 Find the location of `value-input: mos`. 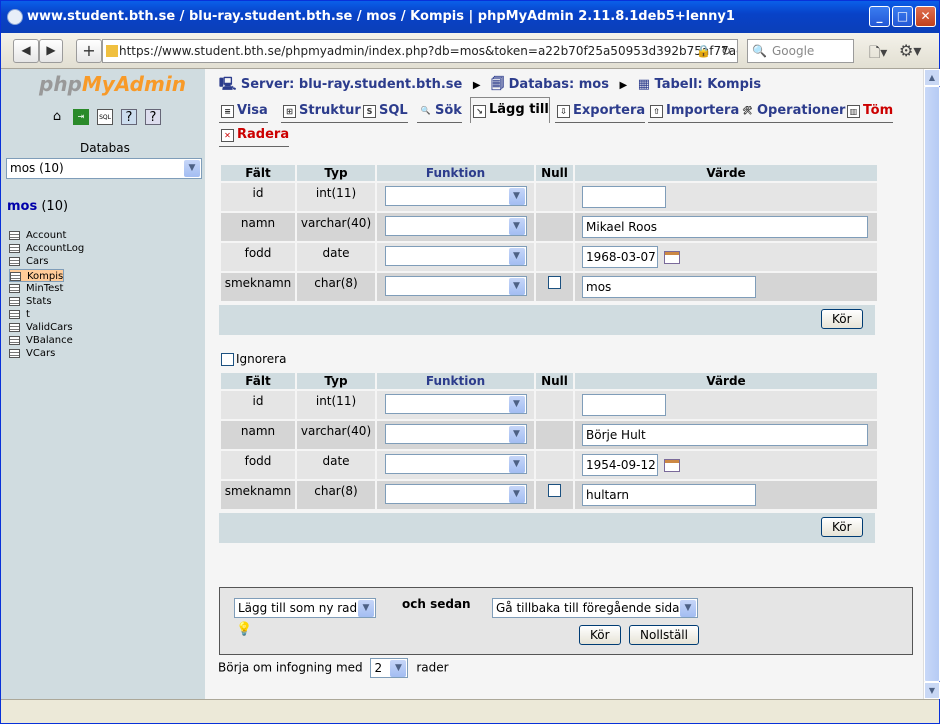

value-input: mos is located at coordinates (669, 287).